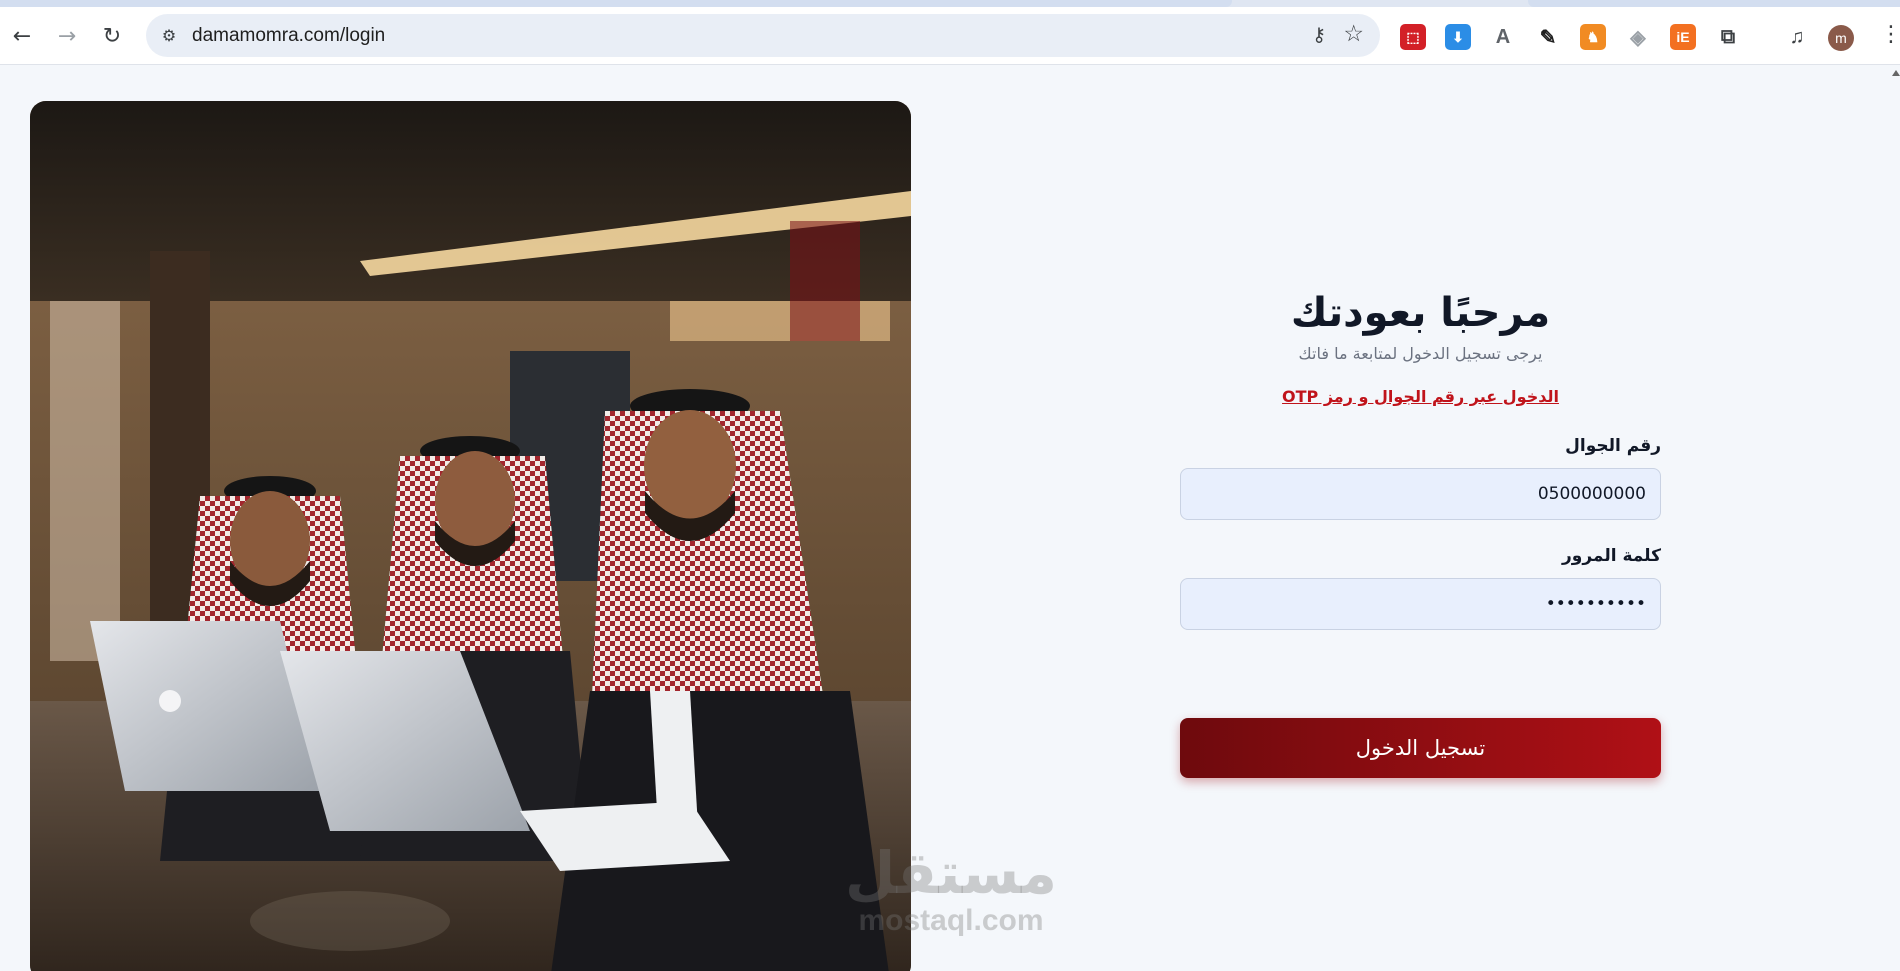  Describe the element at coordinates (1413, 37) in the screenshot. I see `pdf-extension-icon: ⬚` at that location.